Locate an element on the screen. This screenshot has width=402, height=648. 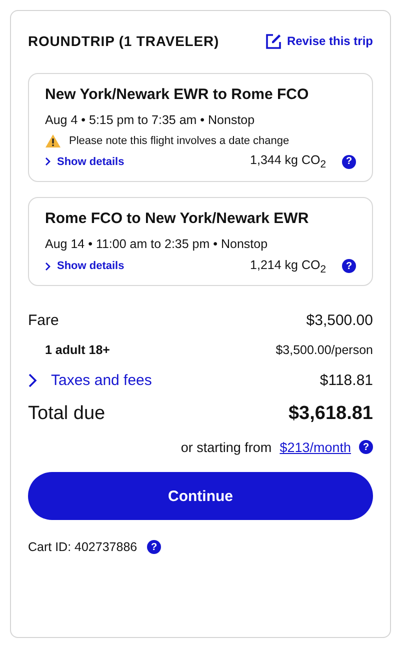
installment-text: or starting from is located at coordinates (226, 447).